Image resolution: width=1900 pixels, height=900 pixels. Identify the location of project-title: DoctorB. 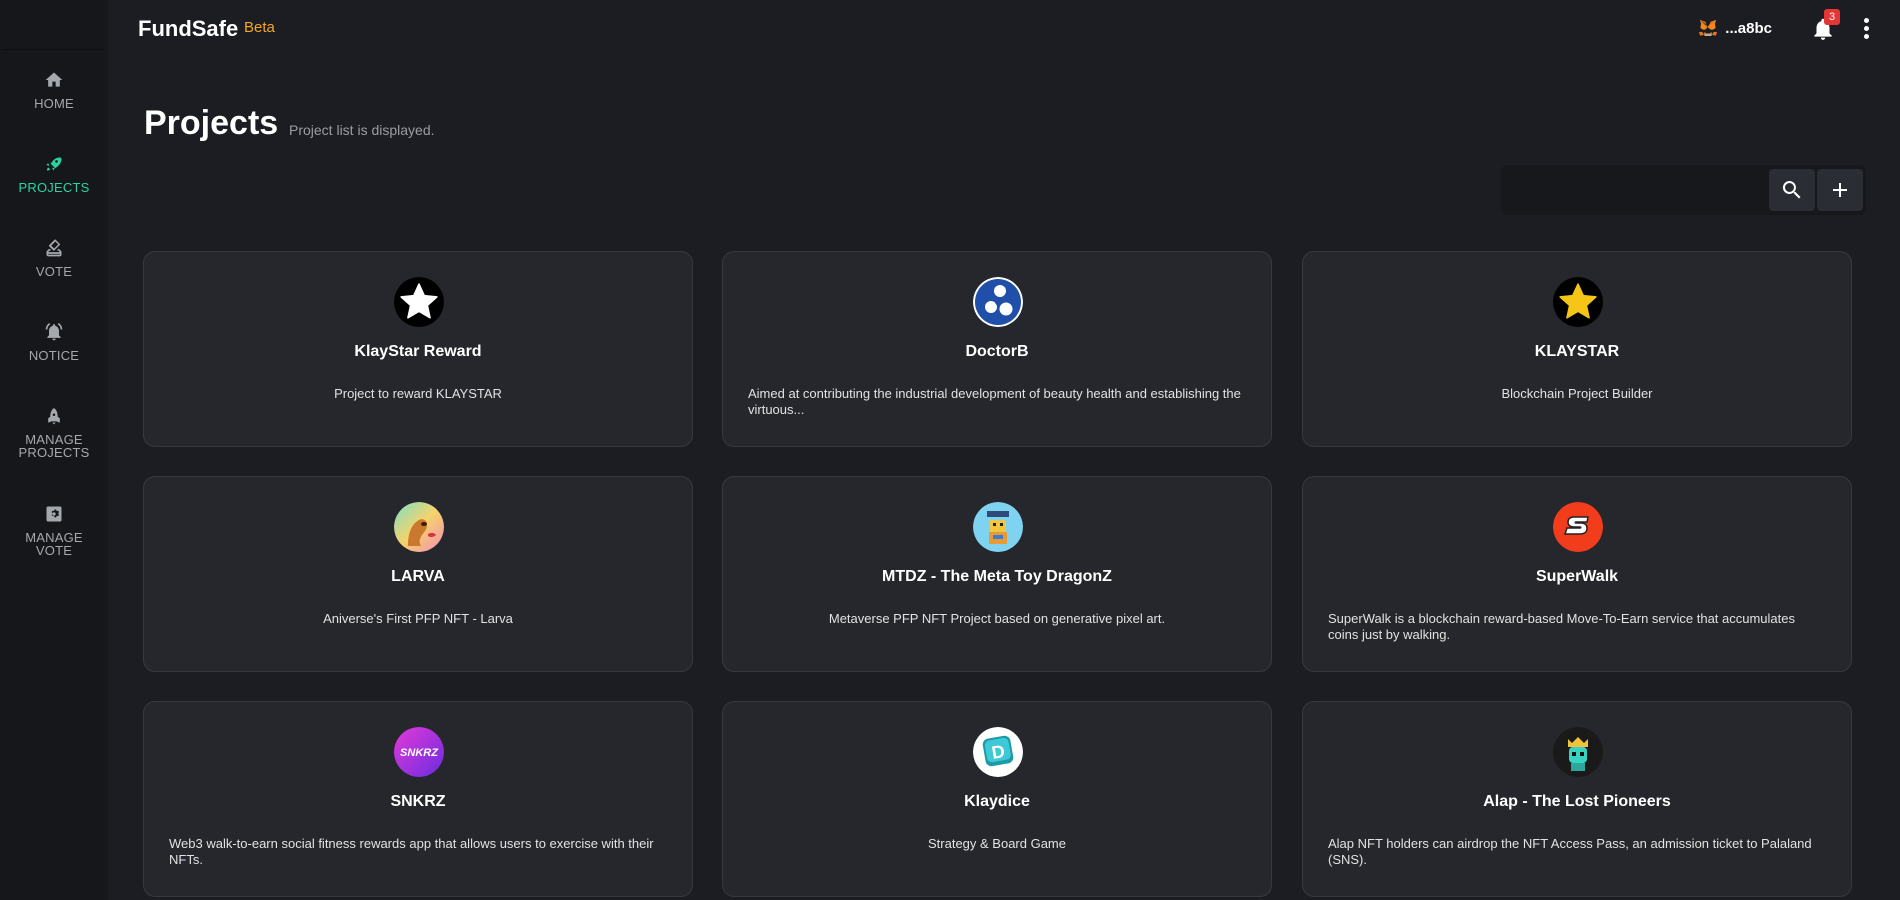
(997, 351).